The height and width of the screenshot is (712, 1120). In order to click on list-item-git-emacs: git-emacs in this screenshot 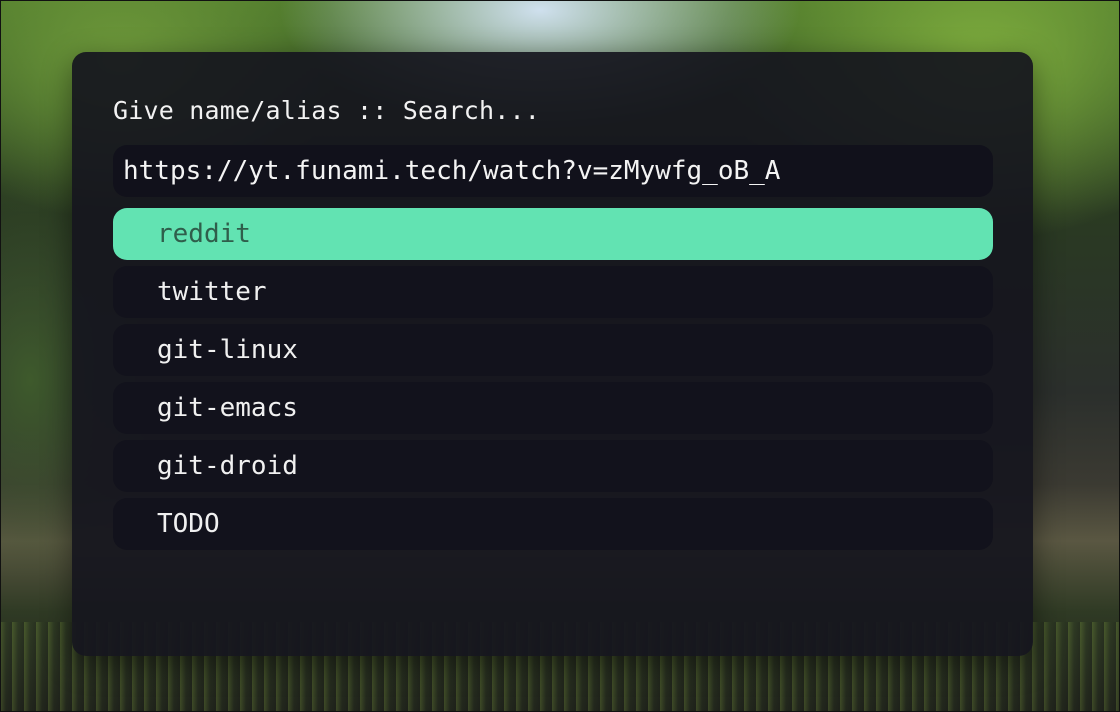, I will do `click(553, 408)`.